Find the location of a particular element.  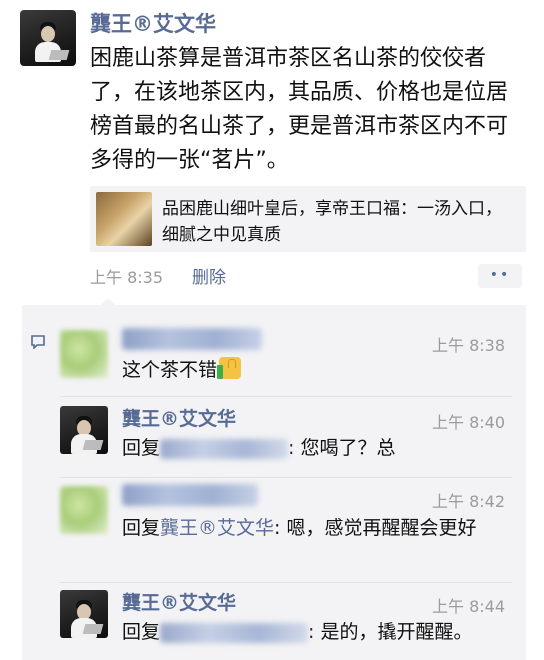

thumbs-up-icon is located at coordinates (229, 368).